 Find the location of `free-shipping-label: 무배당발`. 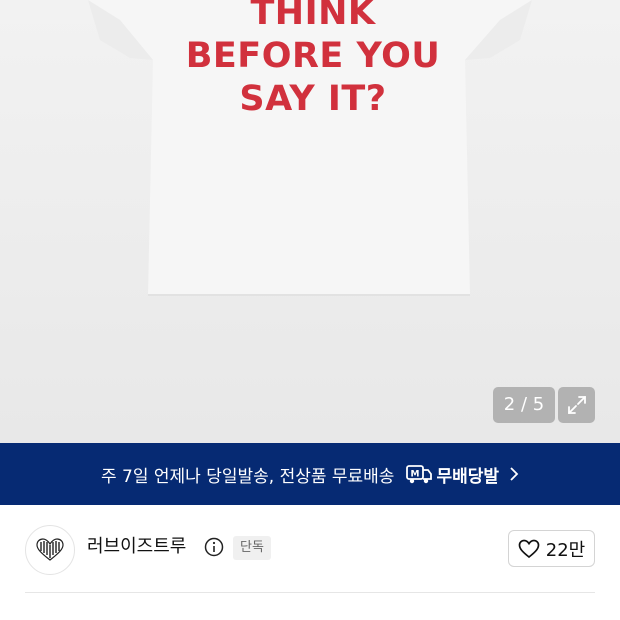

free-shipping-label: 무배당발 is located at coordinates (468, 476).